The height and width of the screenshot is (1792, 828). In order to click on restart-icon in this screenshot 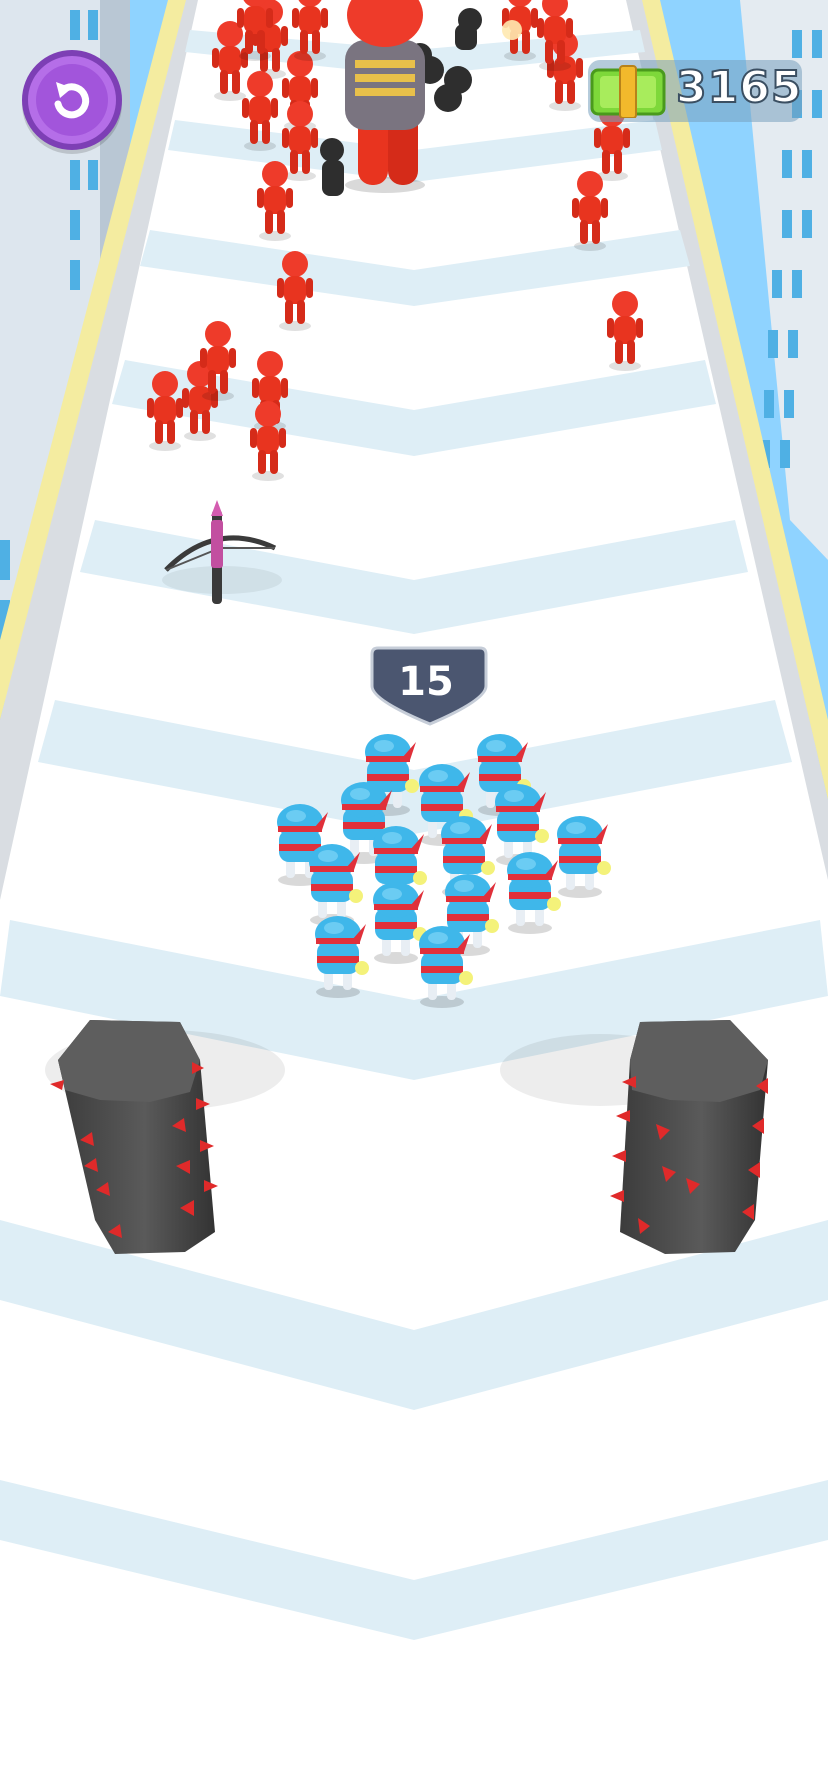, I will do `click(72, 100)`.